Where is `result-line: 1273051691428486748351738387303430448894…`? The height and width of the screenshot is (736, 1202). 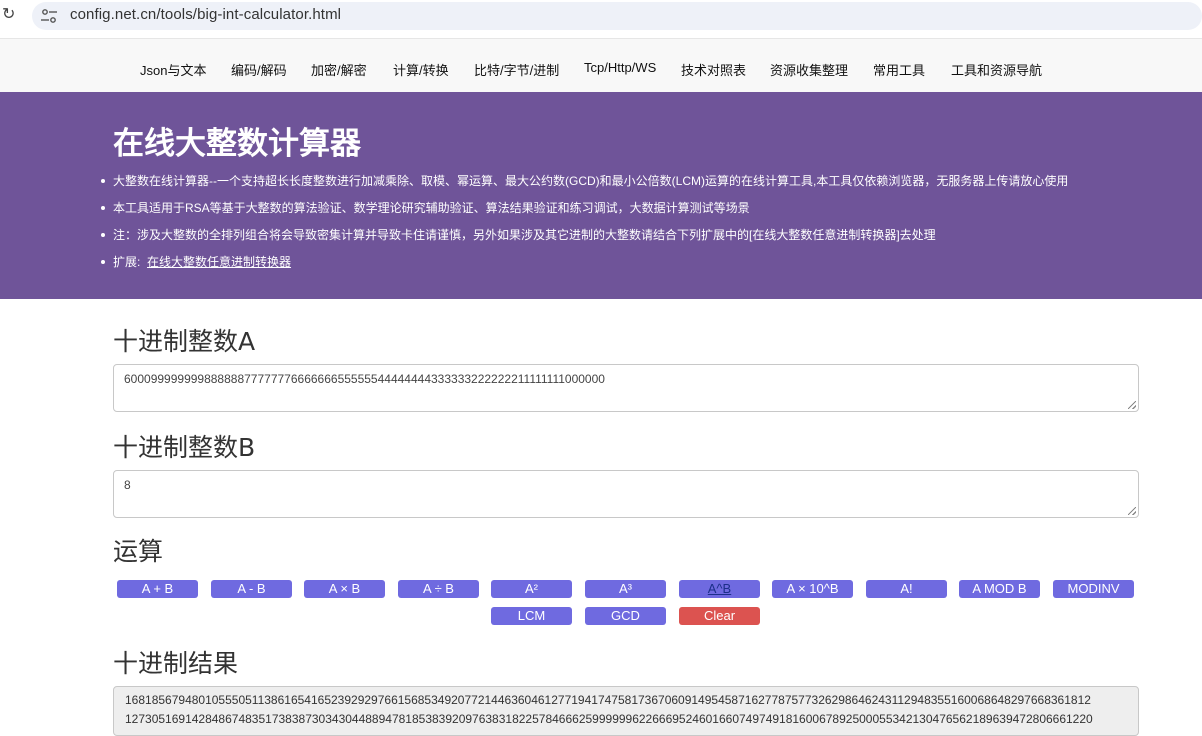 result-line: 1273051691428486748351738387303430448894… is located at coordinates (609, 719).